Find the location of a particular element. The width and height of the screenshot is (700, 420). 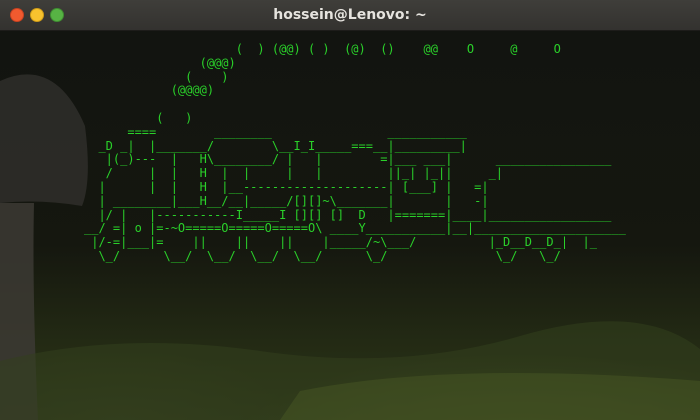

window-title: hossein@Lenovo: ~ is located at coordinates (350, 15).